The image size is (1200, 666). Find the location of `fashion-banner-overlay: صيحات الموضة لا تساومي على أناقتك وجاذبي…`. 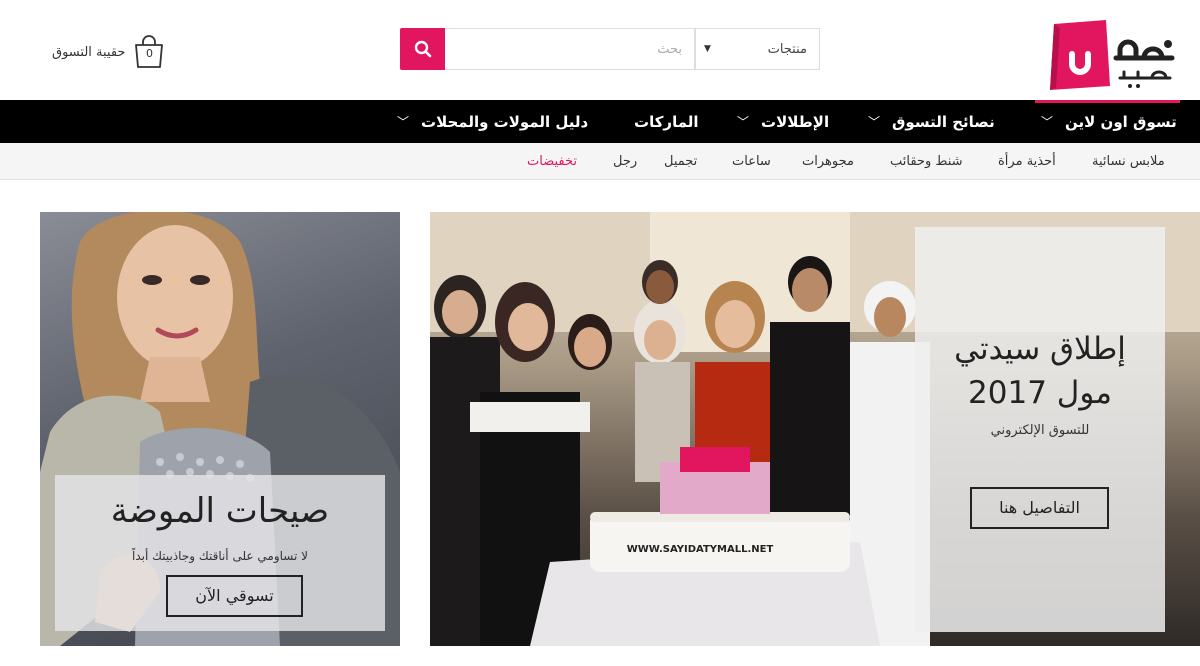

fashion-banner-overlay: صيحات الموضة لا تساومي على أناقتك وجاذبي… is located at coordinates (220, 553).